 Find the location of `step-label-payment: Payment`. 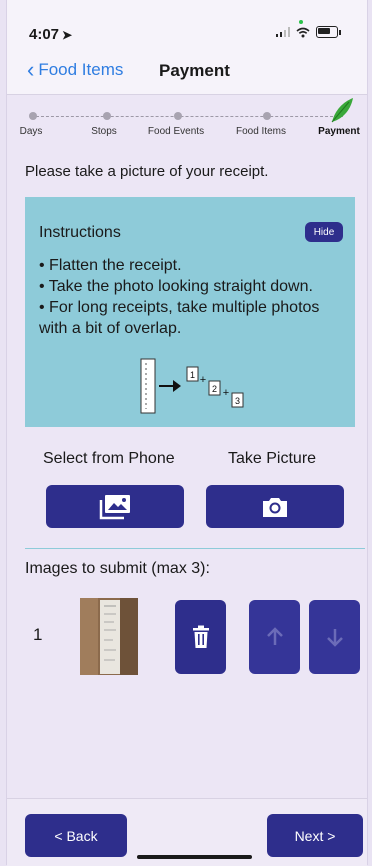

step-label-payment: Payment is located at coordinates (339, 131).